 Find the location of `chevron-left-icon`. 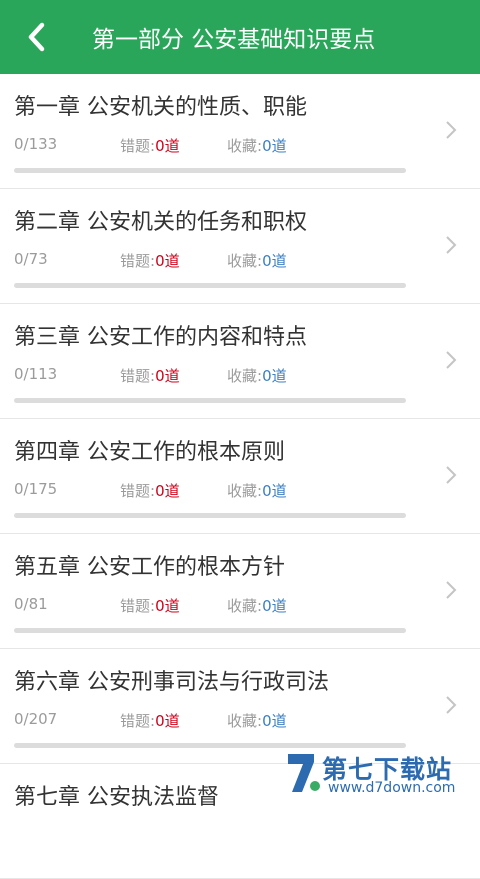

chevron-left-icon is located at coordinates (36, 37).